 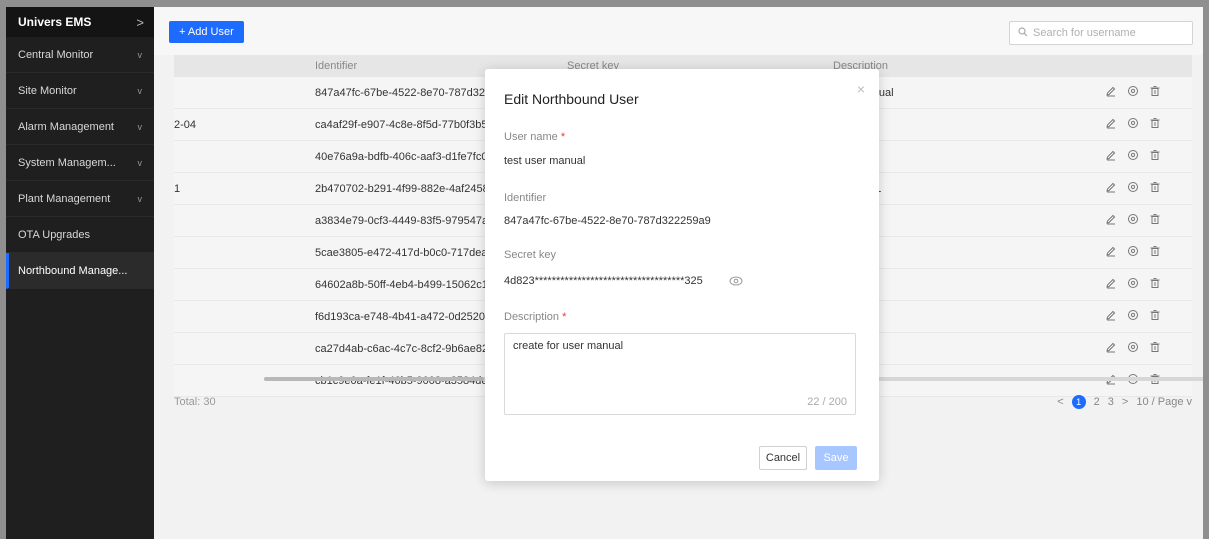 What do you see at coordinates (1164, 402) in the screenshot?
I see `page-size-select: 10 / Page v` at bounding box center [1164, 402].